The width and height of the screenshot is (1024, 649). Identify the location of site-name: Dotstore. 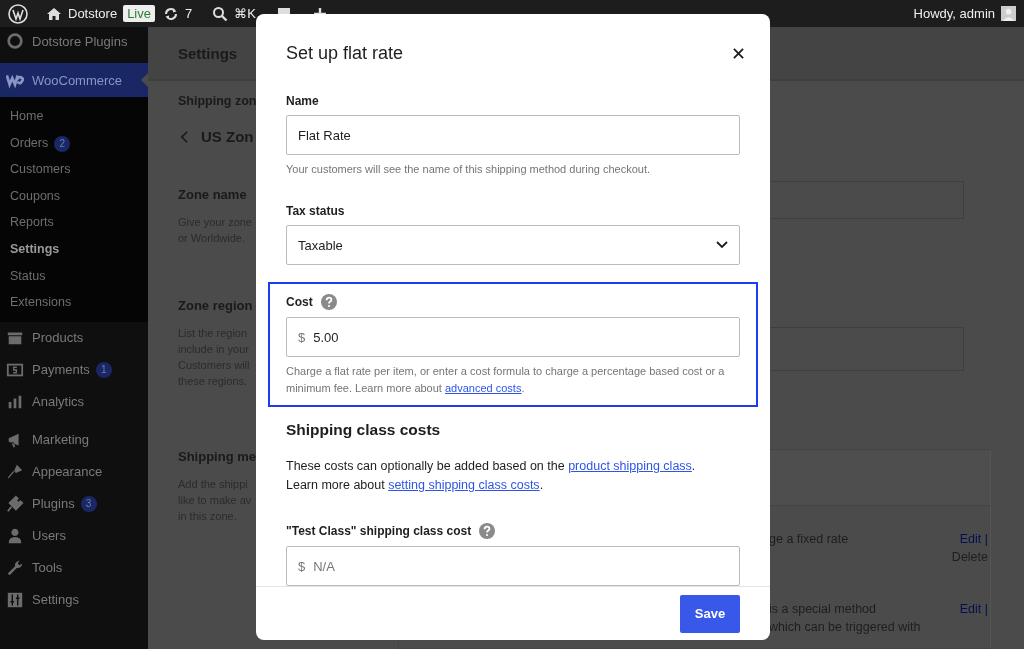
(93, 13).